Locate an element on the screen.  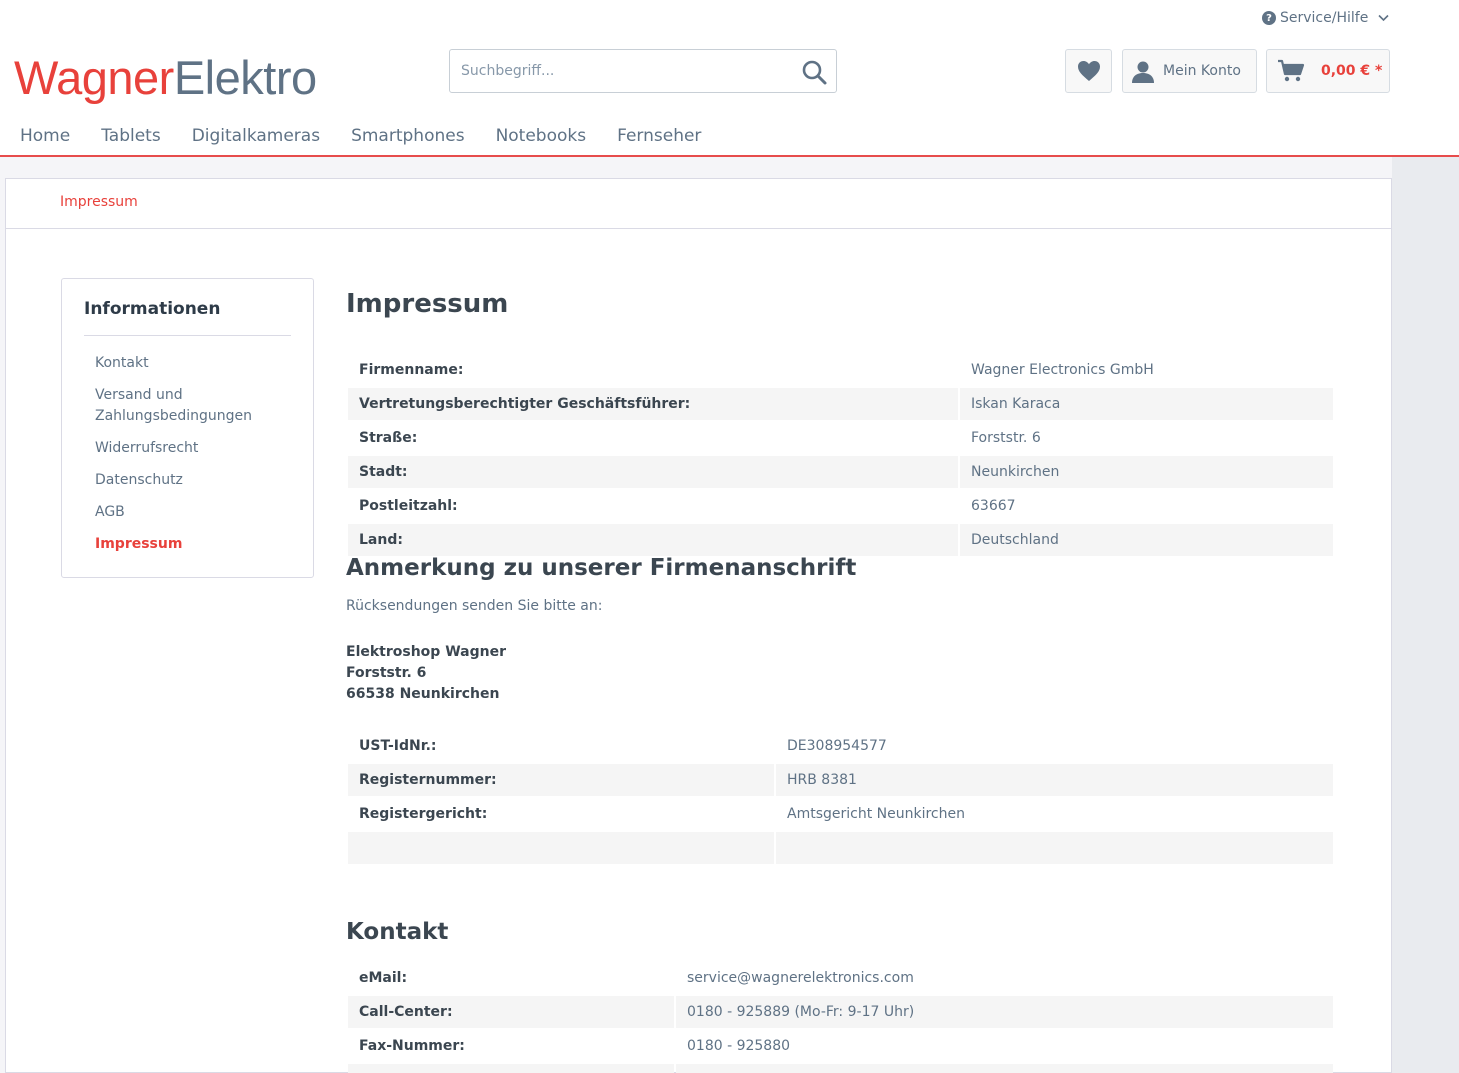
header-divider is located at coordinates (729, 156).